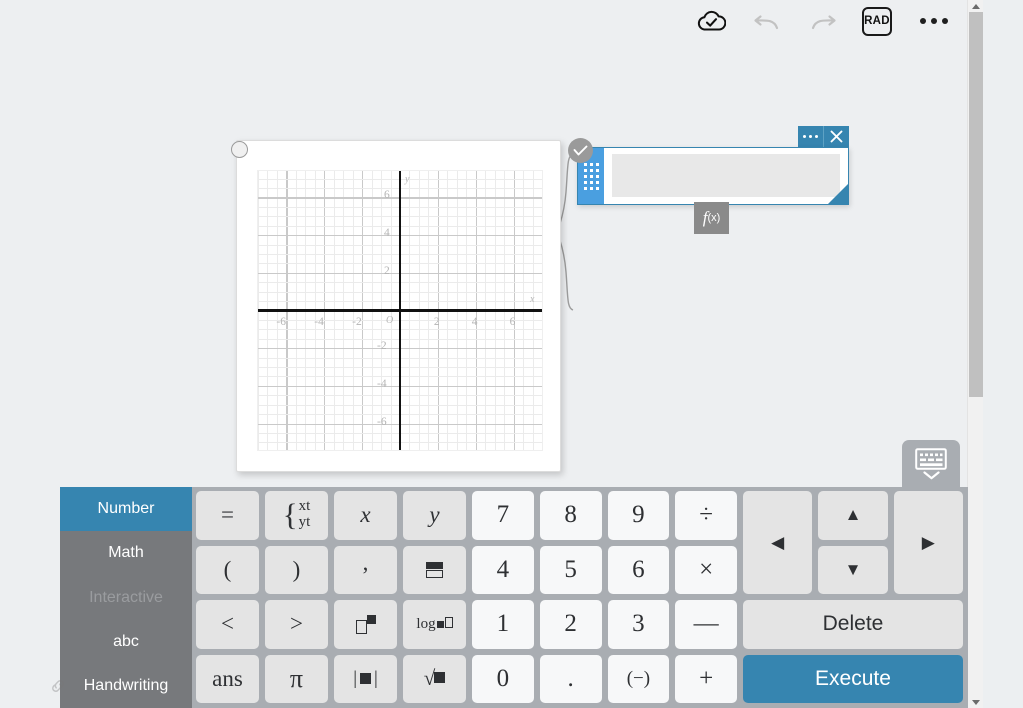 The width and height of the screenshot is (1023, 708). I want to click on chevron-down-icon, so click(931, 474).